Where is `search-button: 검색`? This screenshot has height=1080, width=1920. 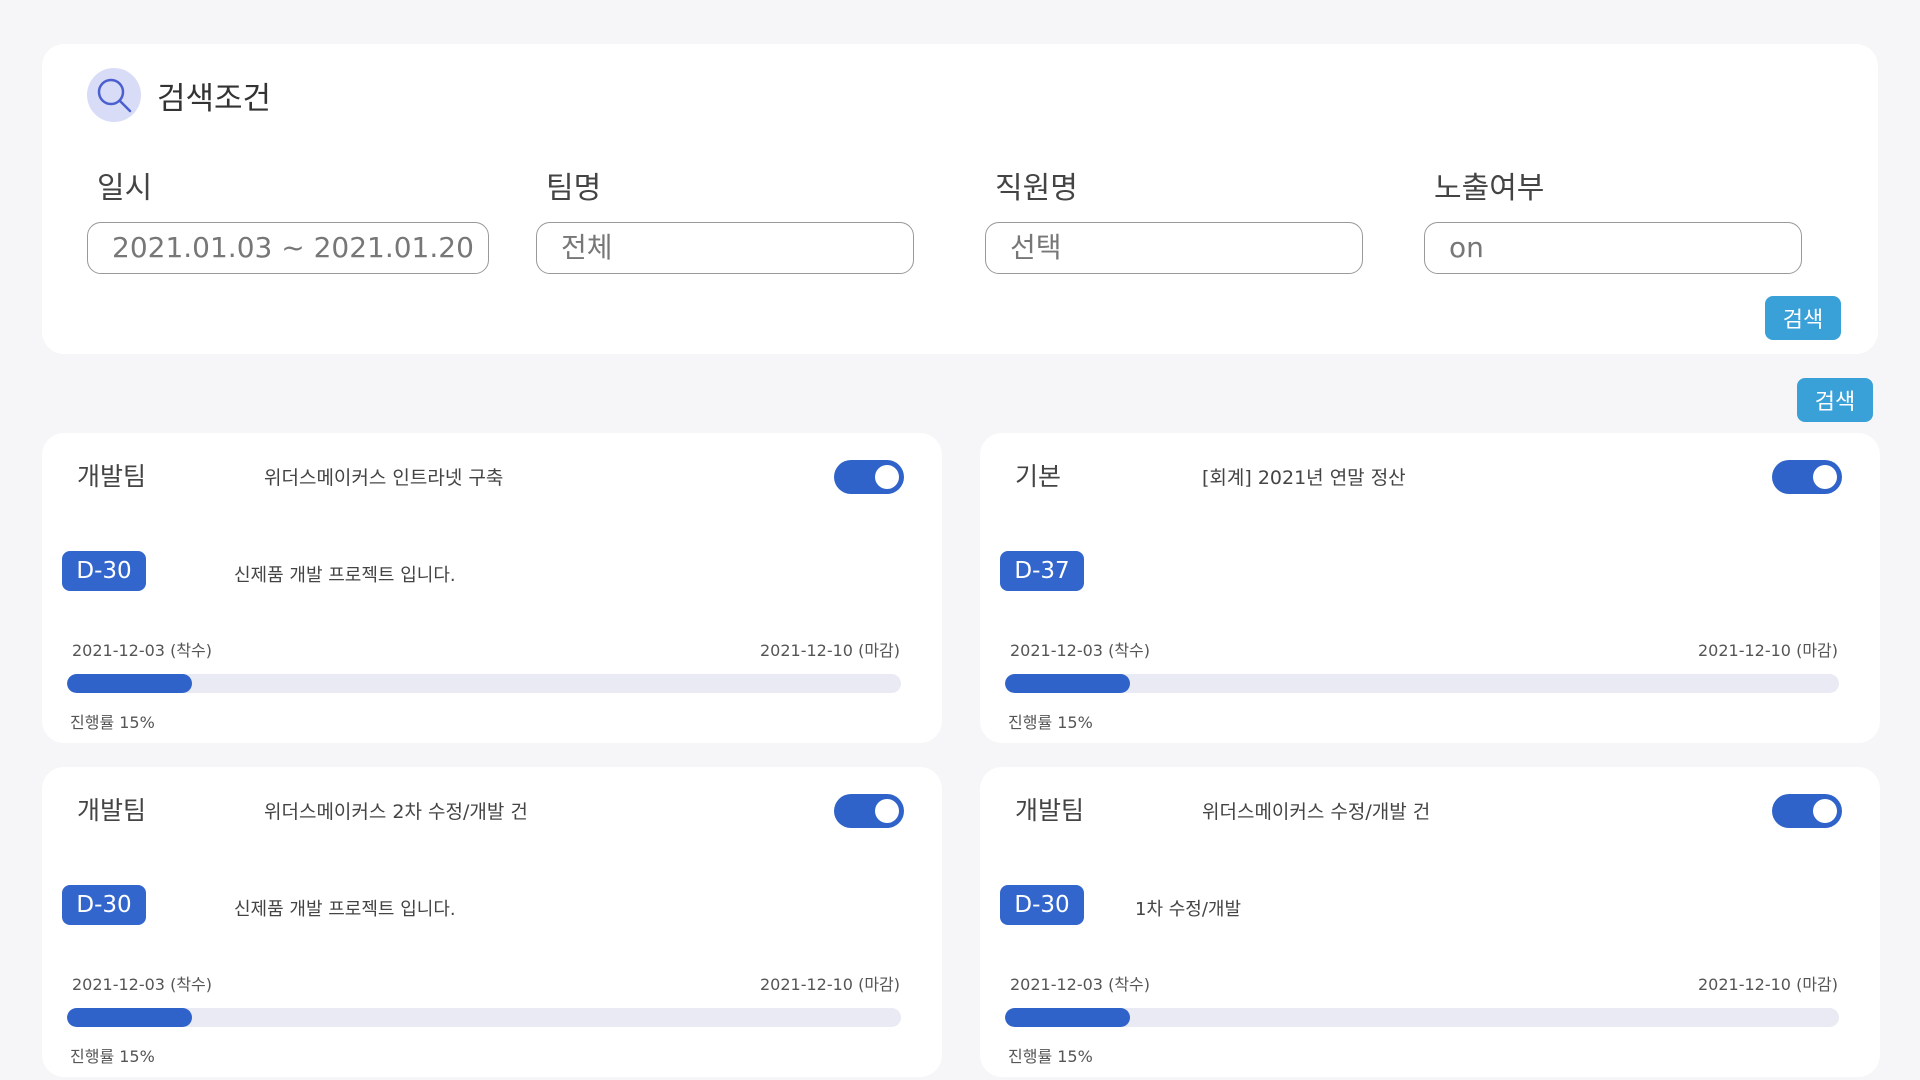
search-button: 검색 is located at coordinates (1803, 318).